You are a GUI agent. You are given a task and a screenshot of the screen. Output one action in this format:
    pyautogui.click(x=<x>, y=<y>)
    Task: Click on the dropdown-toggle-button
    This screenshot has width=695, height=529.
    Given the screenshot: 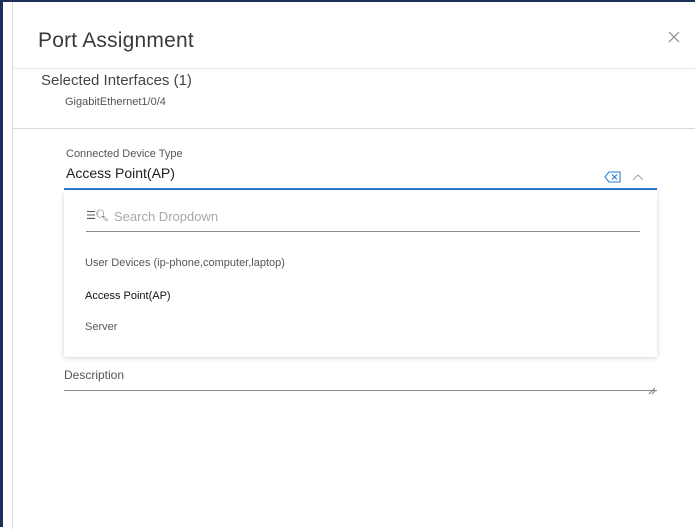 What is the action you would take?
    pyautogui.click(x=638, y=175)
    